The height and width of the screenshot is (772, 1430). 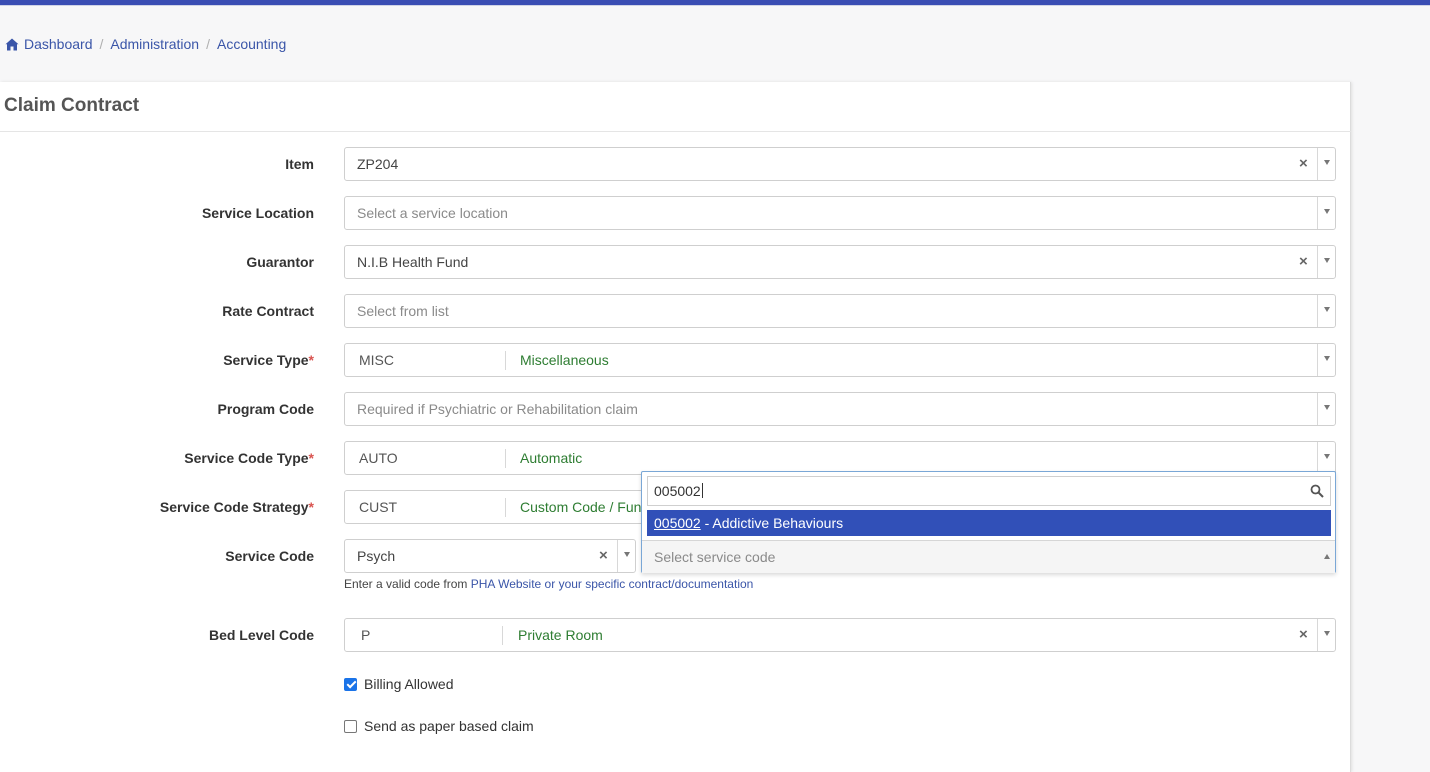 What do you see at coordinates (350, 726) in the screenshot?
I see `send-paper-checkbox` at bounding box center [350, 726].